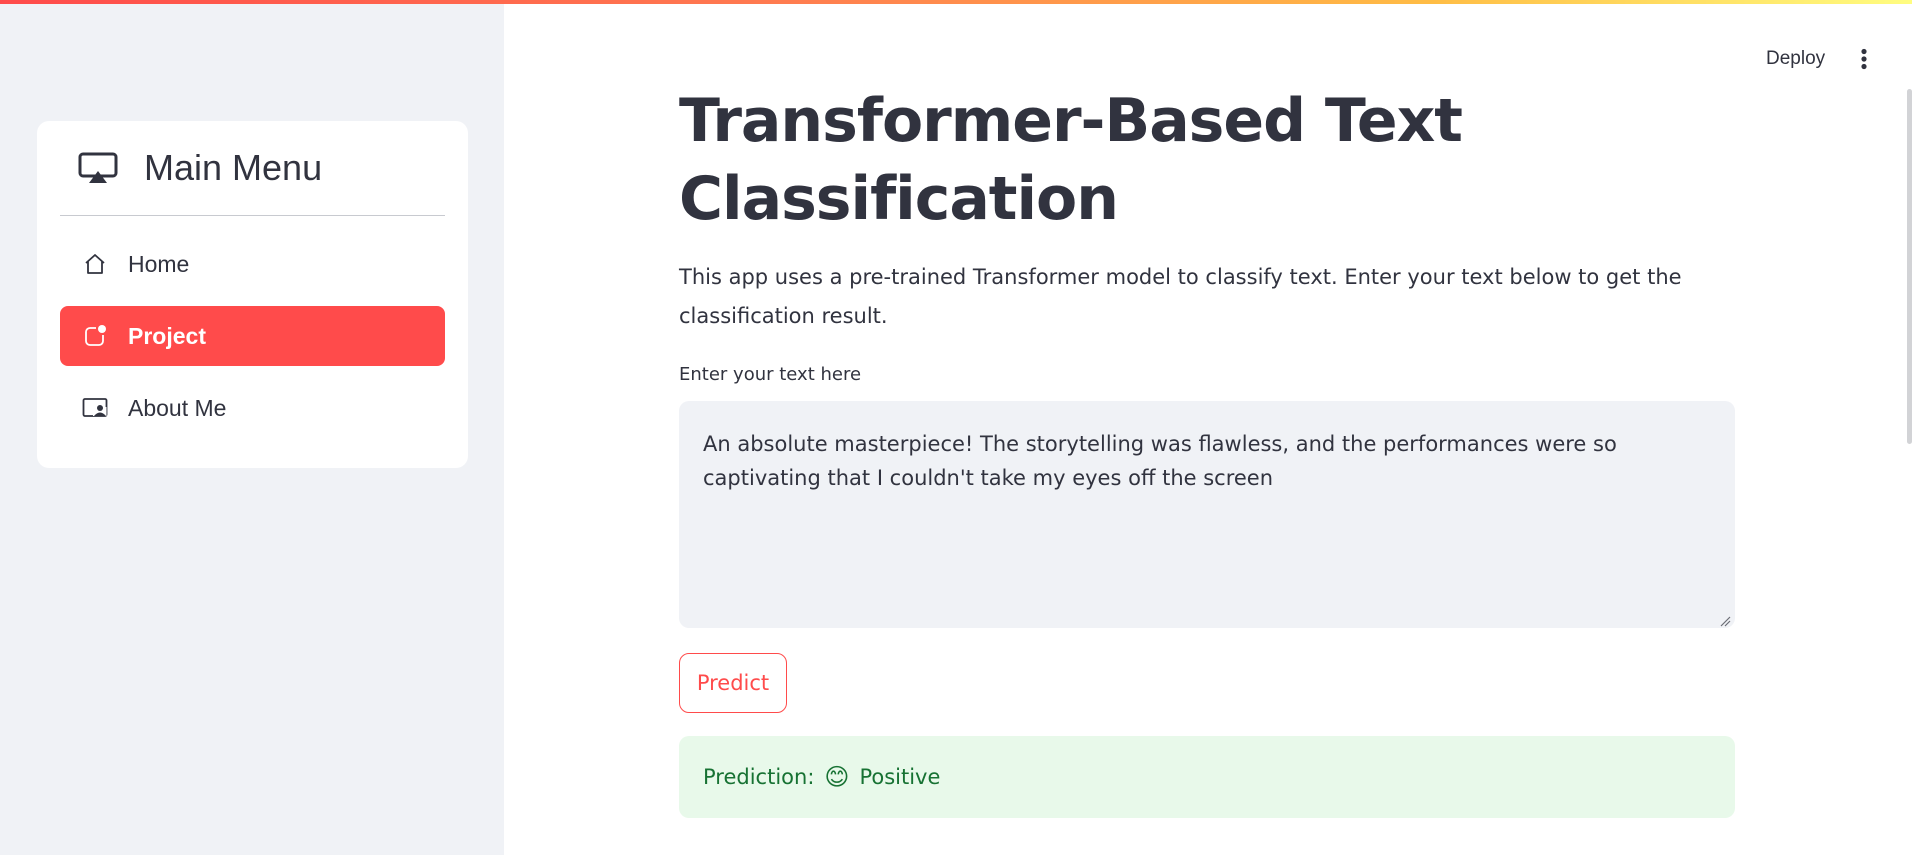 This screenshot has width=1912, height=855. I want to click on scrollbar, so click(1909, 266).